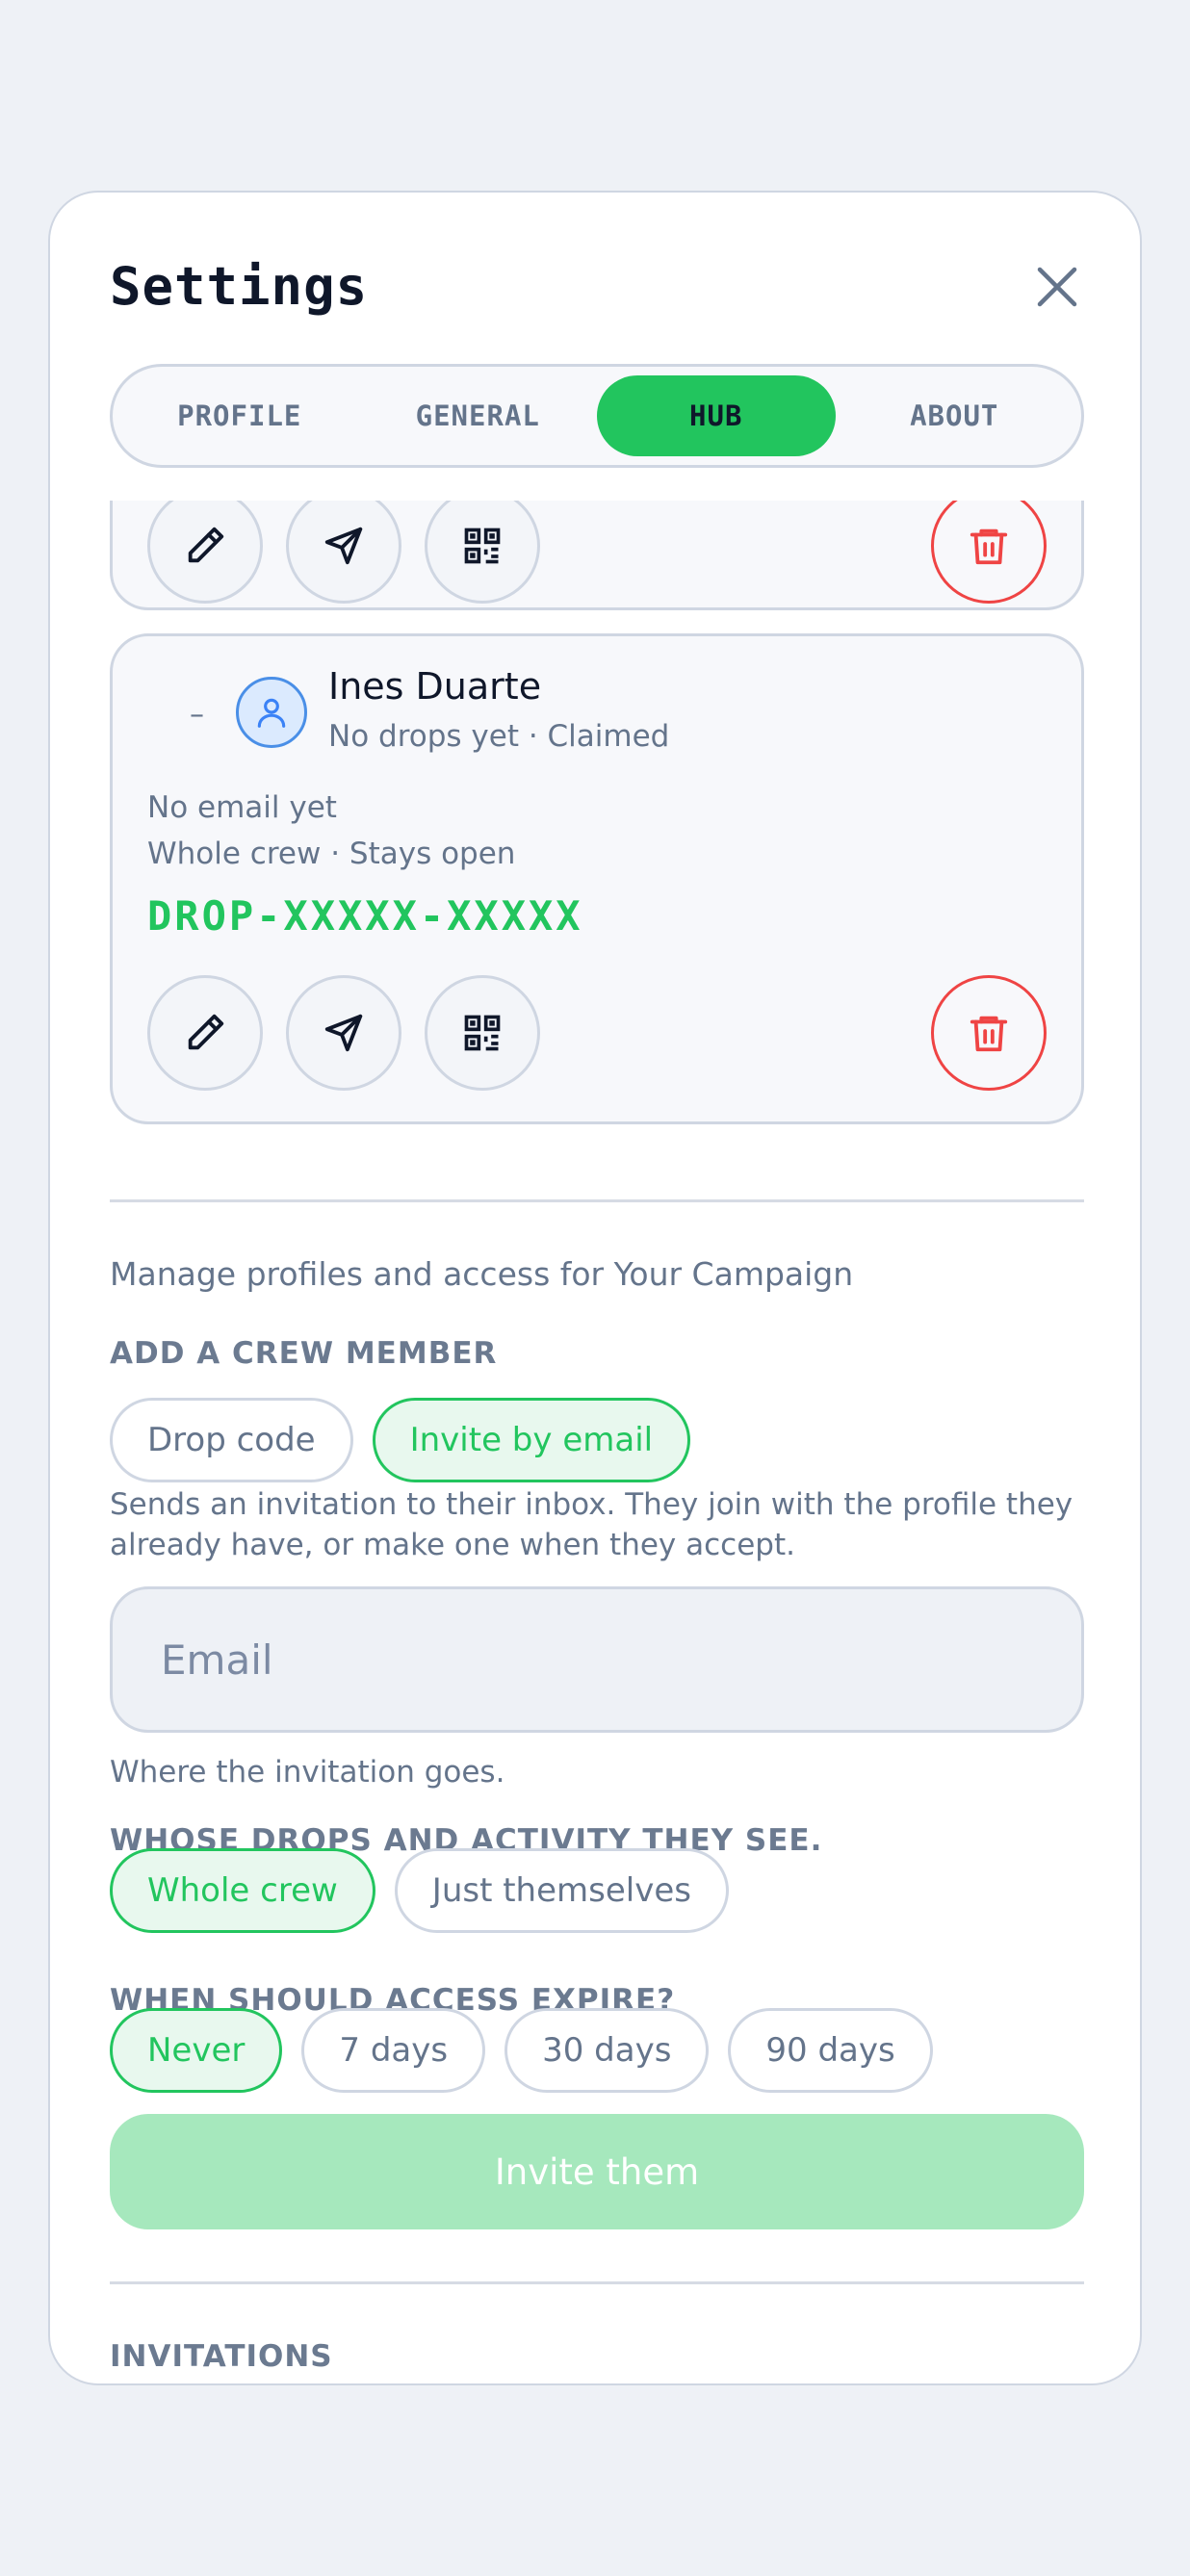  I want to click on visibility-just-themselves: Just themselves, so click(561, 1891).